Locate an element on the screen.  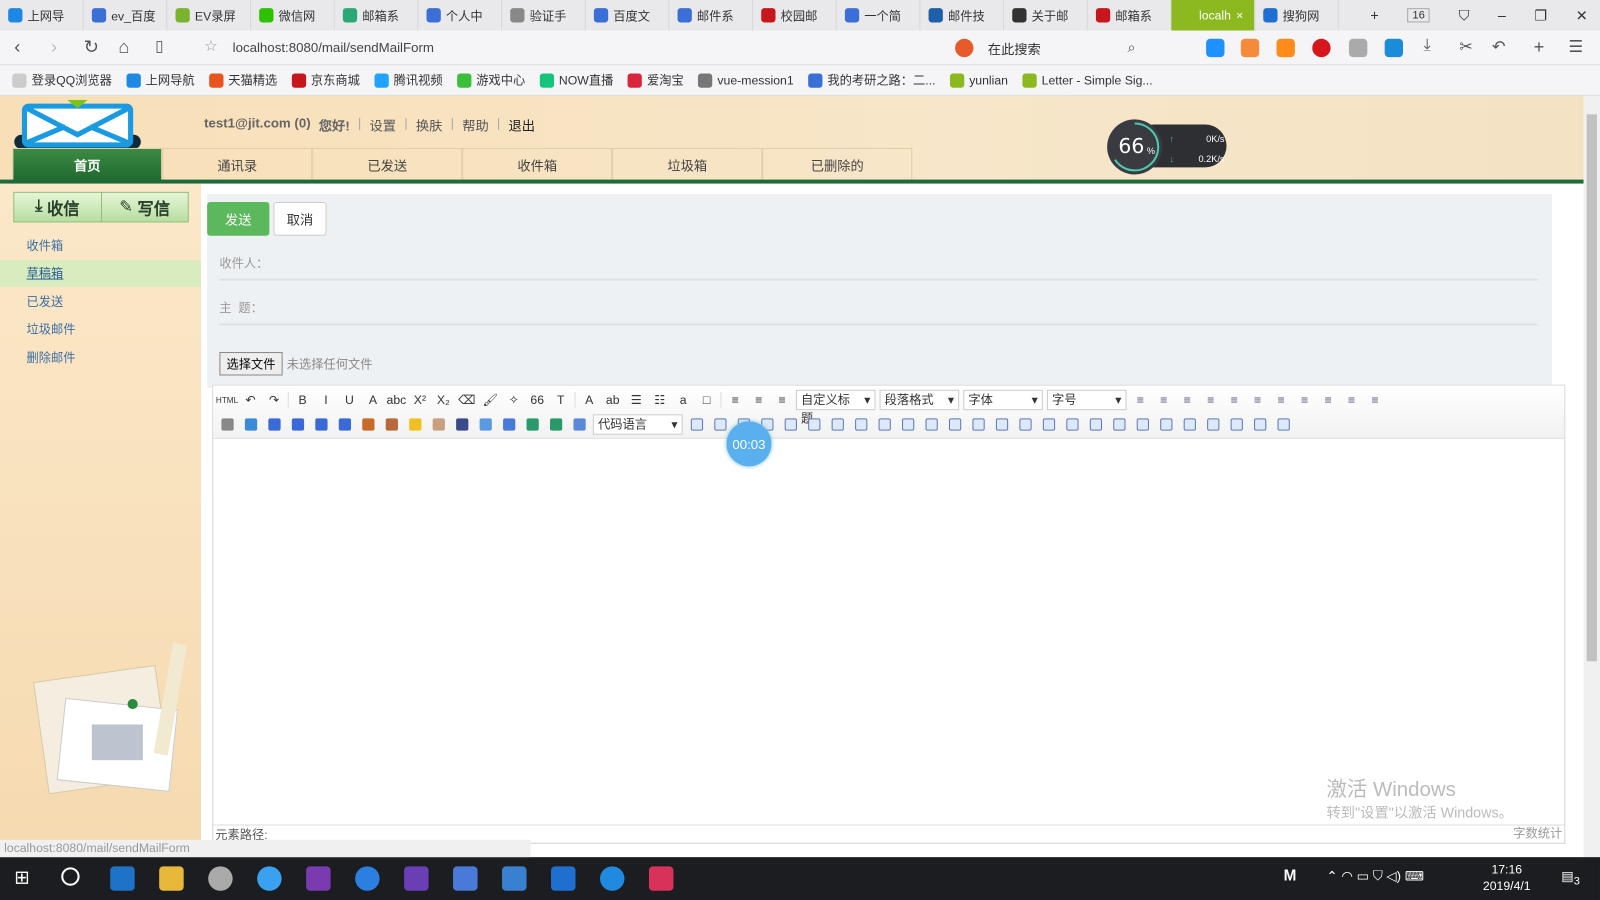
image-center-icon is located at coordinates (344, 424).